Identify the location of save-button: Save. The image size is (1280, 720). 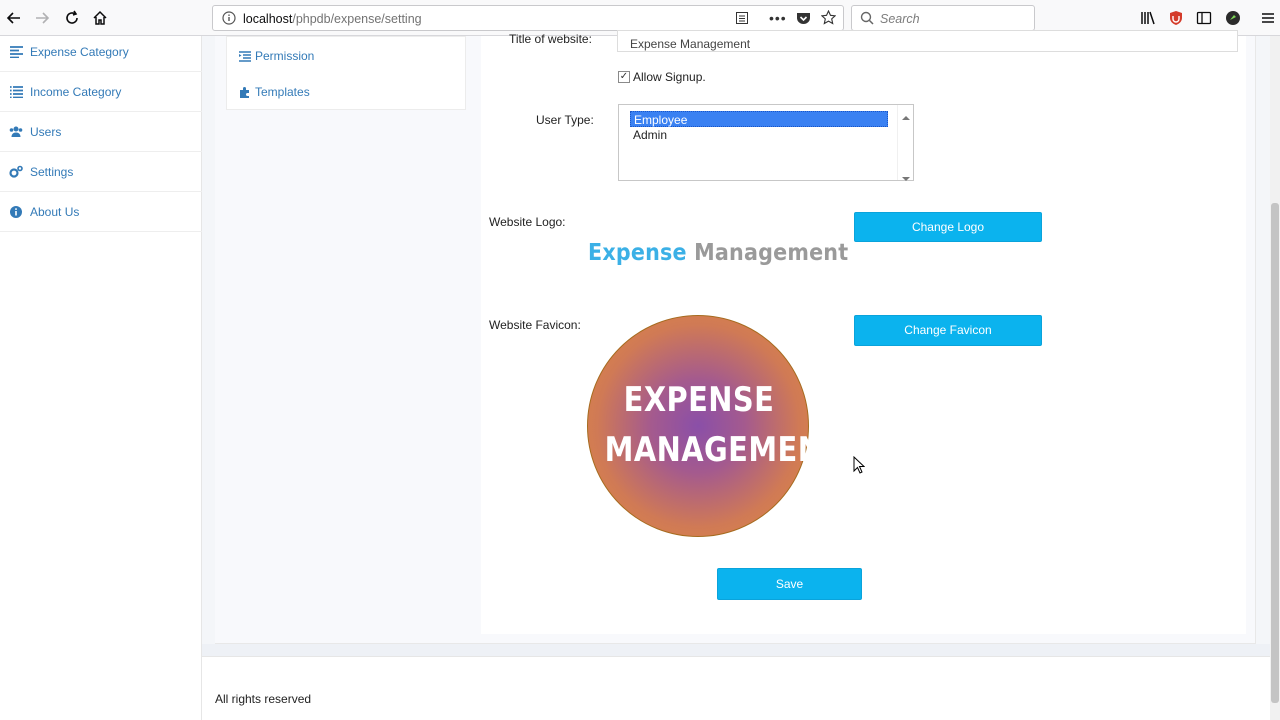
(789, 584).